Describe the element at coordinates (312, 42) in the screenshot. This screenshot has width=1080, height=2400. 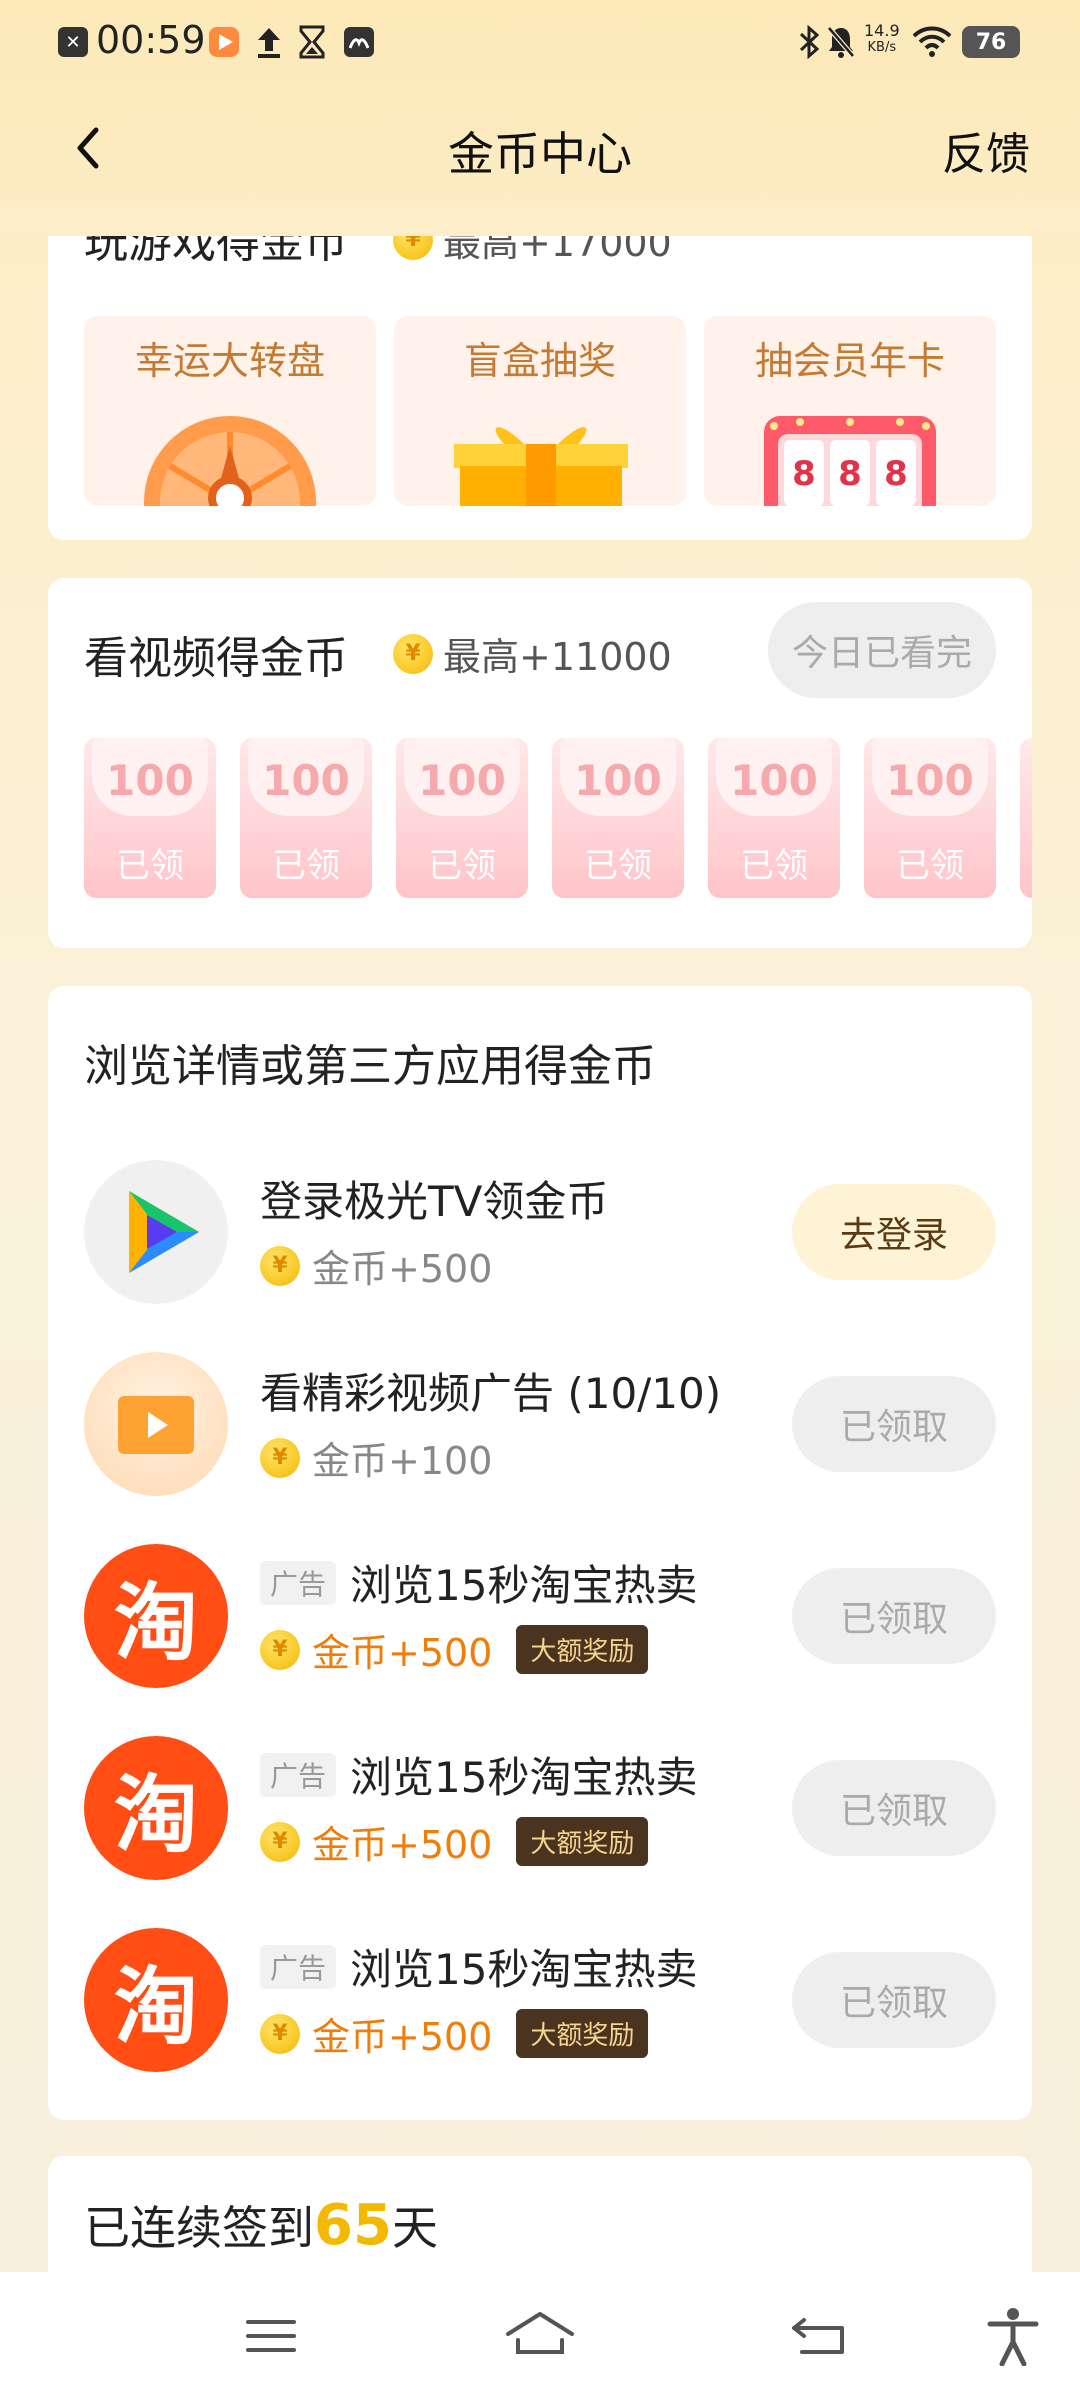
I see `hourglass-icon` at that location.